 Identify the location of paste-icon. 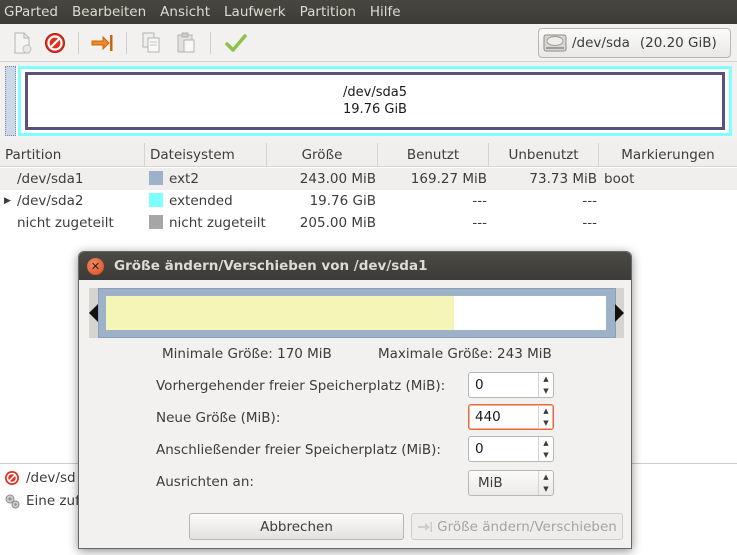
(186, 42).